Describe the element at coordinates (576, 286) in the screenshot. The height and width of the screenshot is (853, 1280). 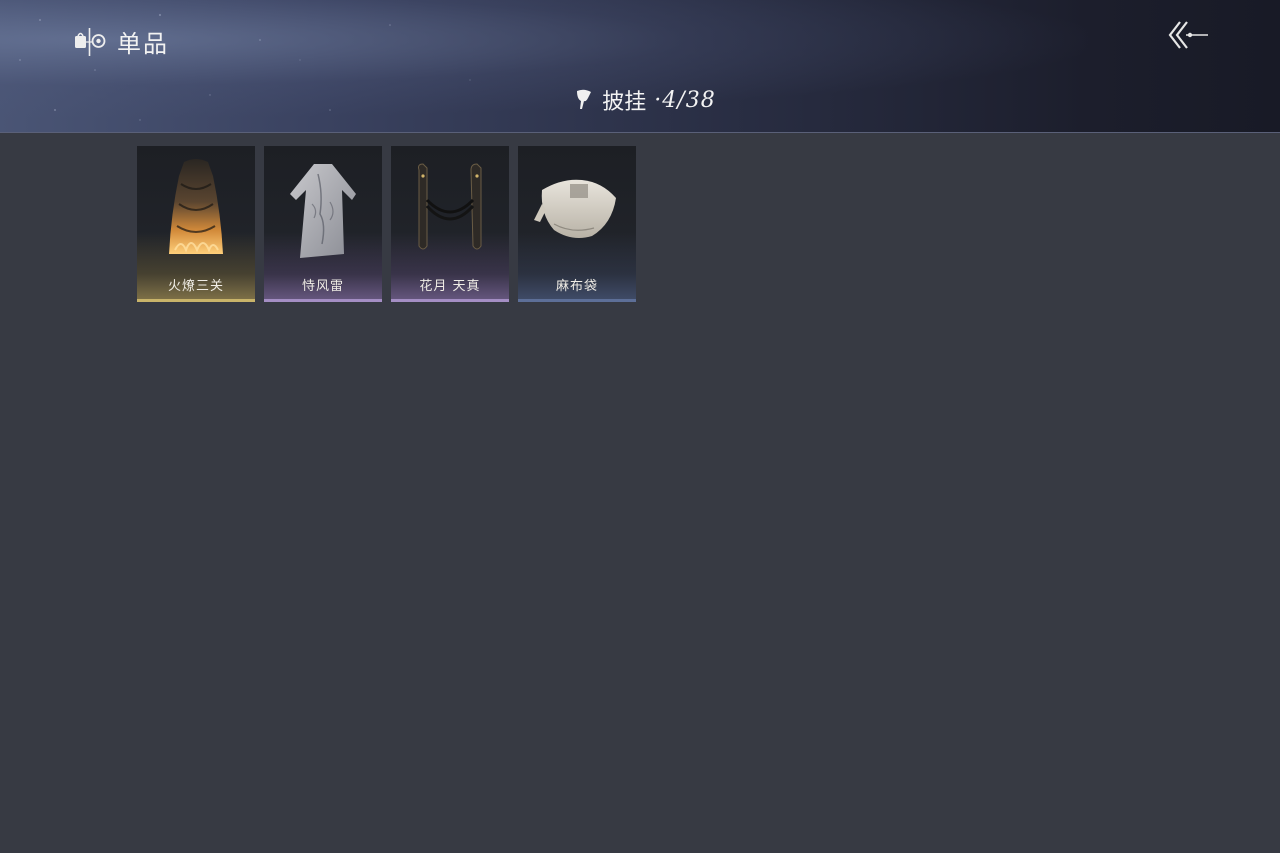
I see `item-name: 麻布袋` at that location.